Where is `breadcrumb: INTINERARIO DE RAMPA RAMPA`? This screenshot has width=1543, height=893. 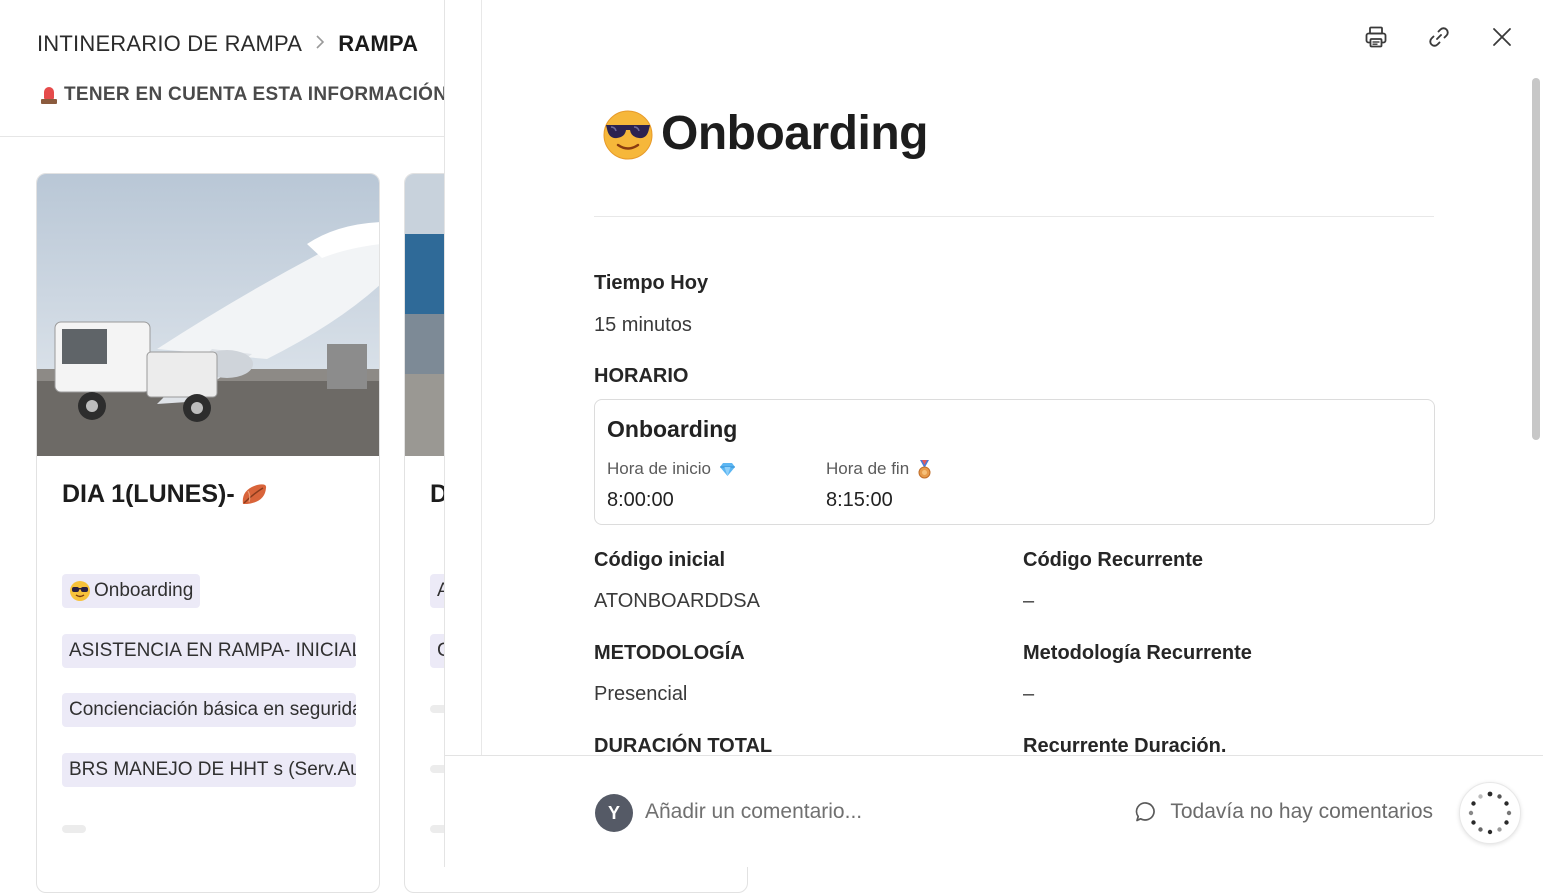
breadcrumb: INTINERARIO DE RAMPA RAMPA is located at coordinates (227, 44).